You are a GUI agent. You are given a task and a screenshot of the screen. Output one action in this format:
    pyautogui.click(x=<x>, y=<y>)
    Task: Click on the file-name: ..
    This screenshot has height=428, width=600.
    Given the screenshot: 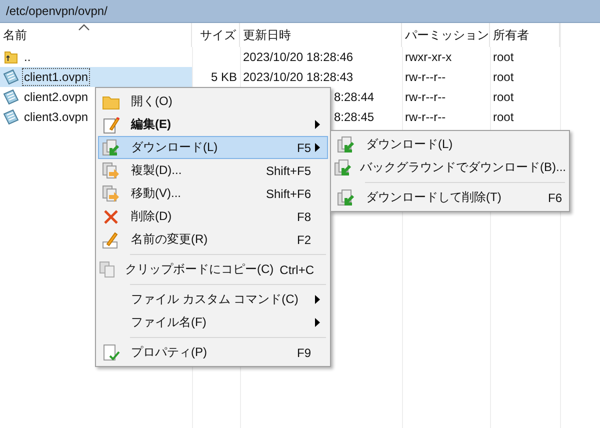 What is the action you would take?
    pyautogui.click(x=27, y=57)
    